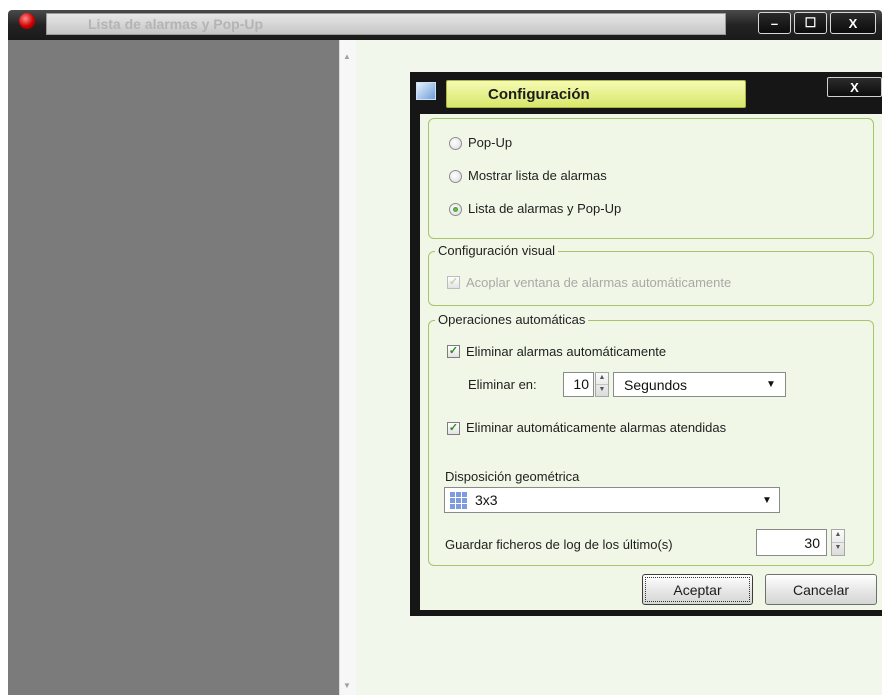 Image resolution: width=882 pixels, height=695 pixels. Describe the element at coordinates (612, 500) in the screenshot. I see `layout-select: 3x3` at that location.